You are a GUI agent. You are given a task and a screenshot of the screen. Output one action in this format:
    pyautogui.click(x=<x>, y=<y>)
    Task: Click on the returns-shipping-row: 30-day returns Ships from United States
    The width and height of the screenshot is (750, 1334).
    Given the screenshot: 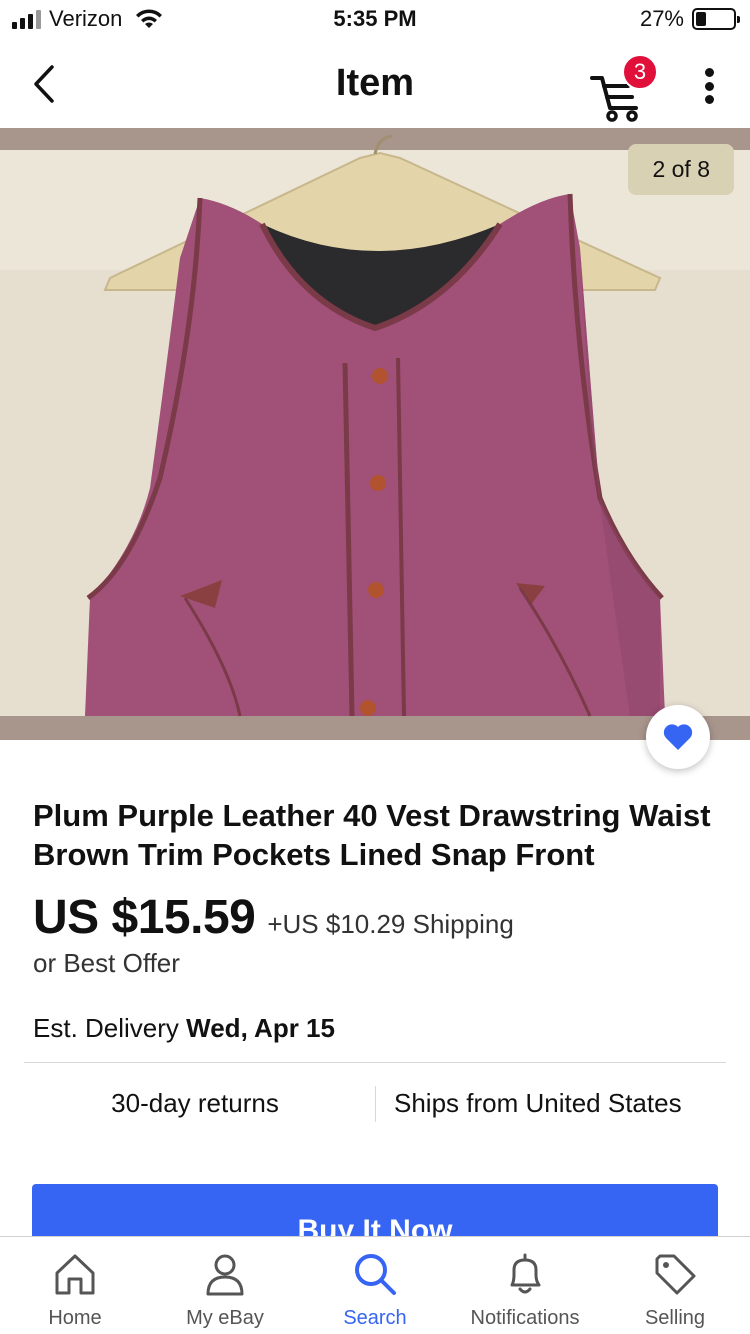 What is the action you would take?
    pyautogui.click(x=375, y=1105)
    